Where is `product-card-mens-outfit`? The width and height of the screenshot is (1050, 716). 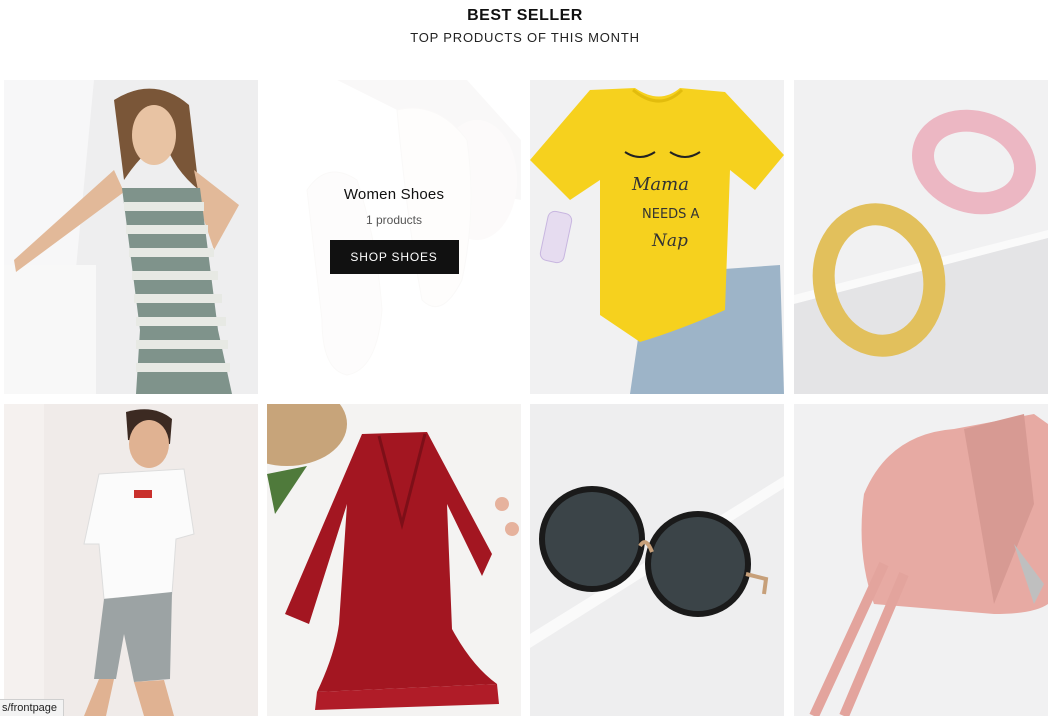
product-card-mens-outfit is located at coordinates (131, 560).